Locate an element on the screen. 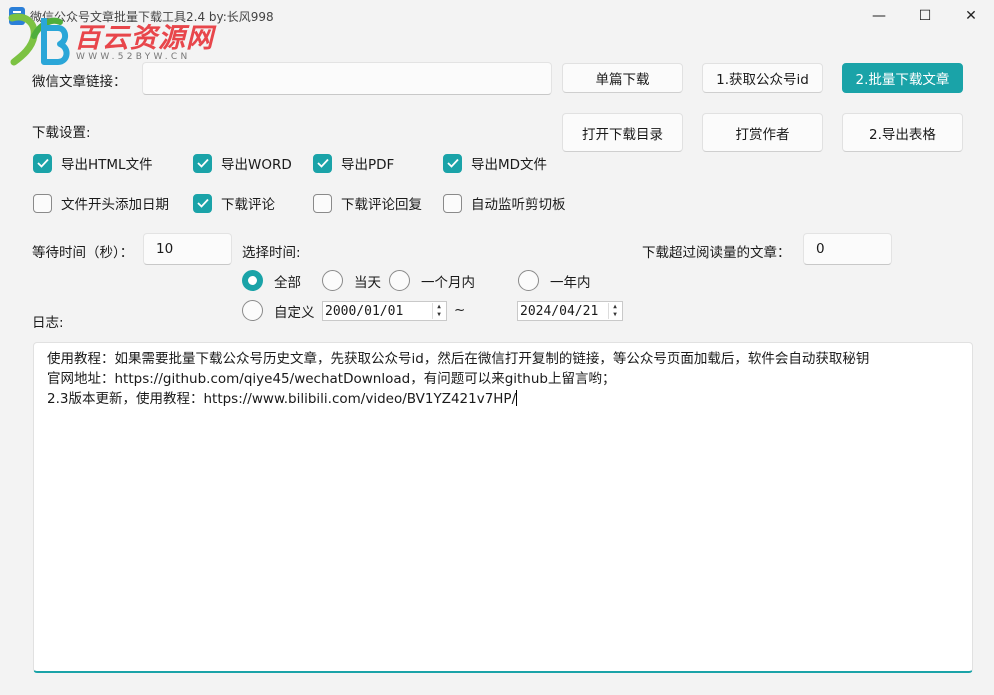 The width and height of the screenshot is (994, 695). checkbox-export-html: 导出HTML文件 is located at coordinates (93, 163).